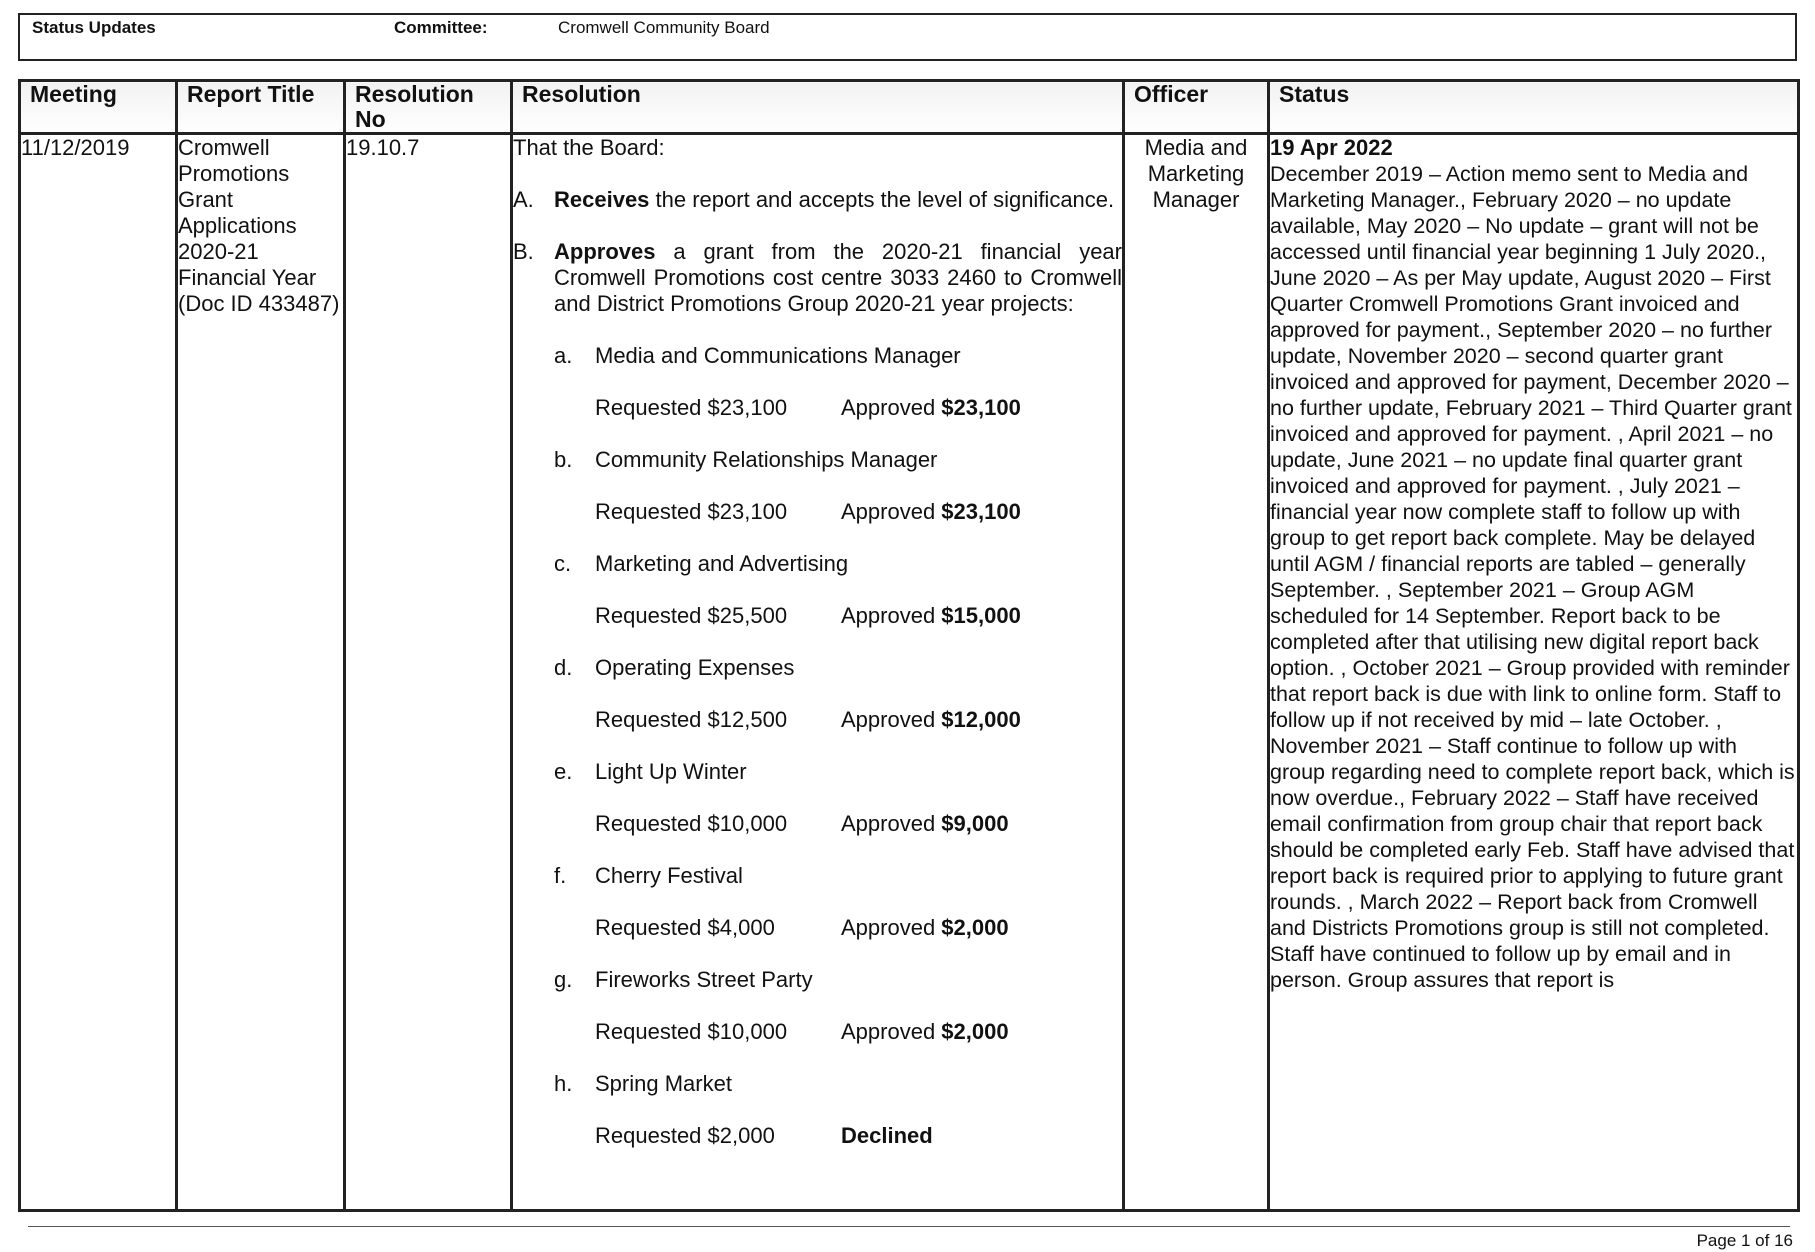 The height and width of the screenshot is (1252, 1815). What do you see at coordinates (766, 459) in the screenshot?
I see `item-name: Community Relationships Manager` at bounding box center [766, 459].